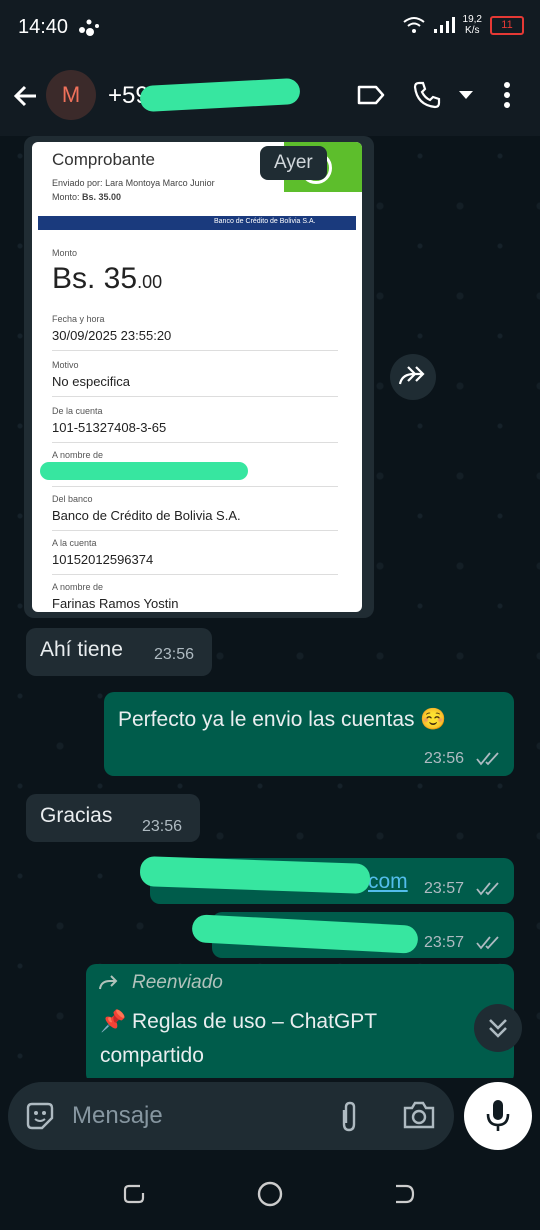  I want to click on system-nav-bar, so click(270, 1193).